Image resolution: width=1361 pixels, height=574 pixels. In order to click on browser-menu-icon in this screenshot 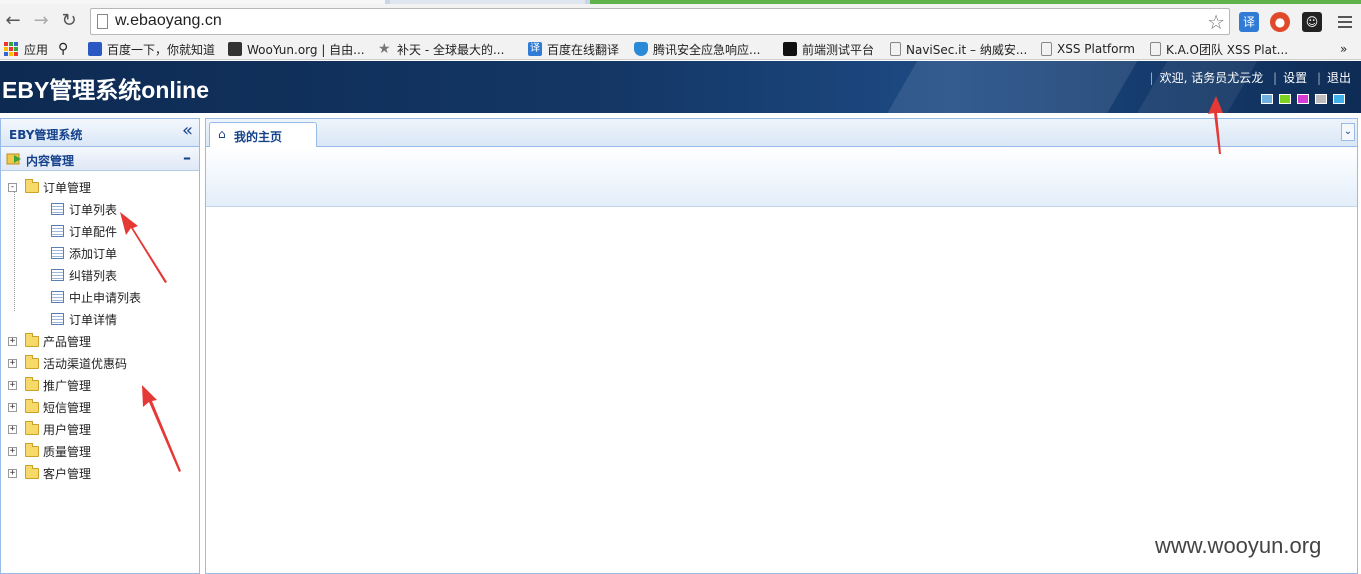, I will do `click(1345, 23)`.